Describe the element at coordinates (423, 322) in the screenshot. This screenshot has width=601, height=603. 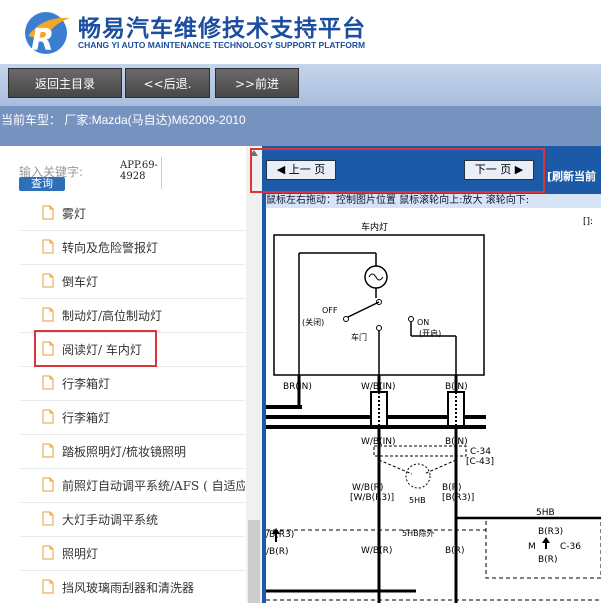
I see `on-label: ON` at that location.